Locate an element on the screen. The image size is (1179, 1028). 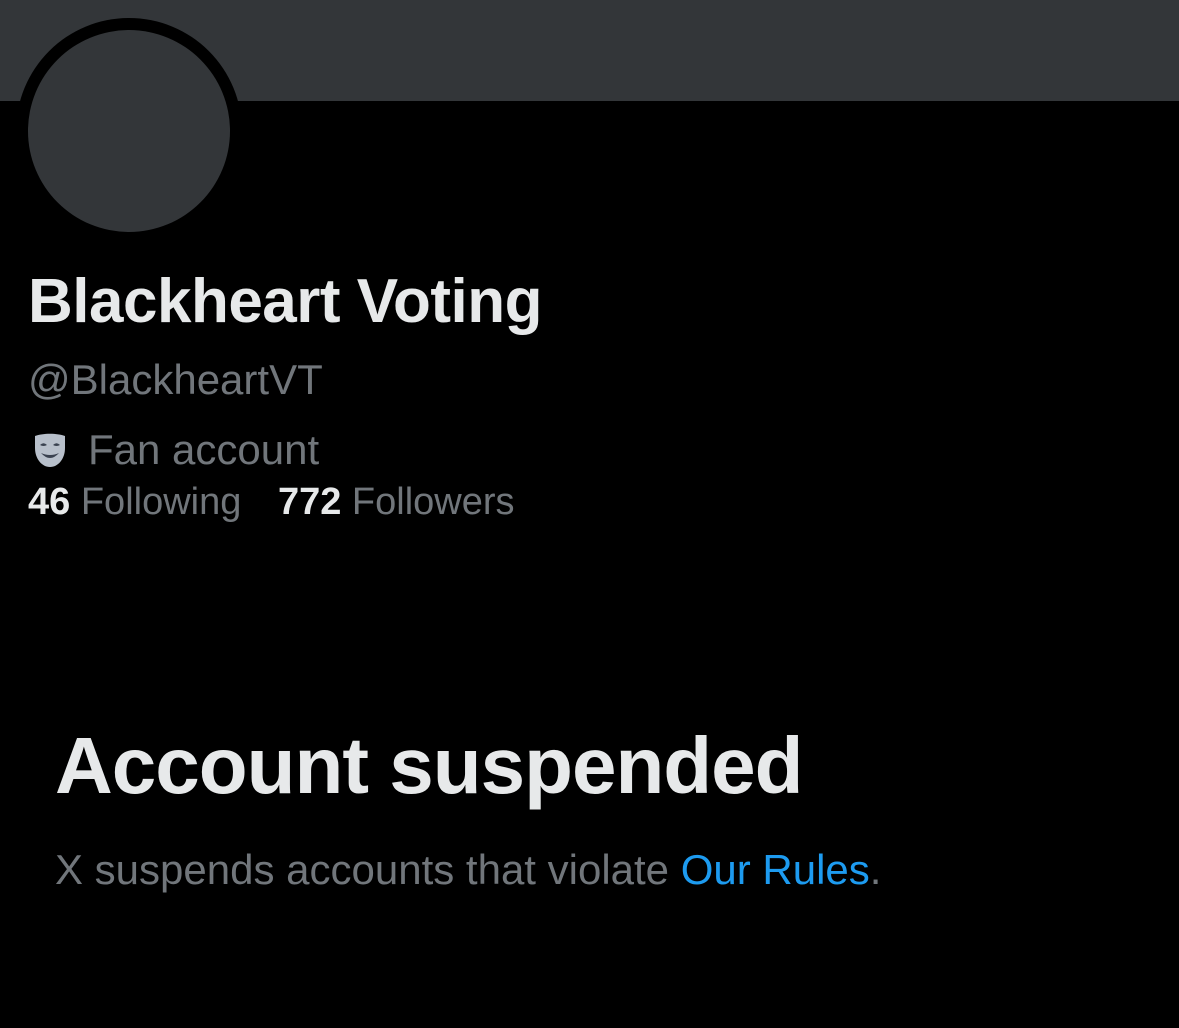
following-link: 46 Following is located at coordinates (134, 502).